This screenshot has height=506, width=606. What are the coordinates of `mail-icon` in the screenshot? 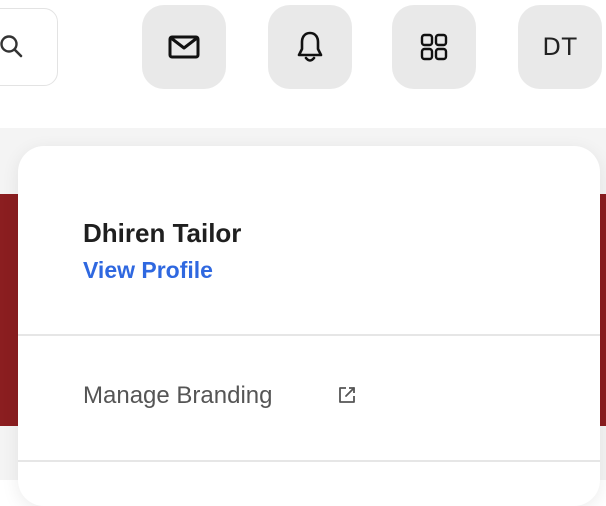 It's located at (184, 47).